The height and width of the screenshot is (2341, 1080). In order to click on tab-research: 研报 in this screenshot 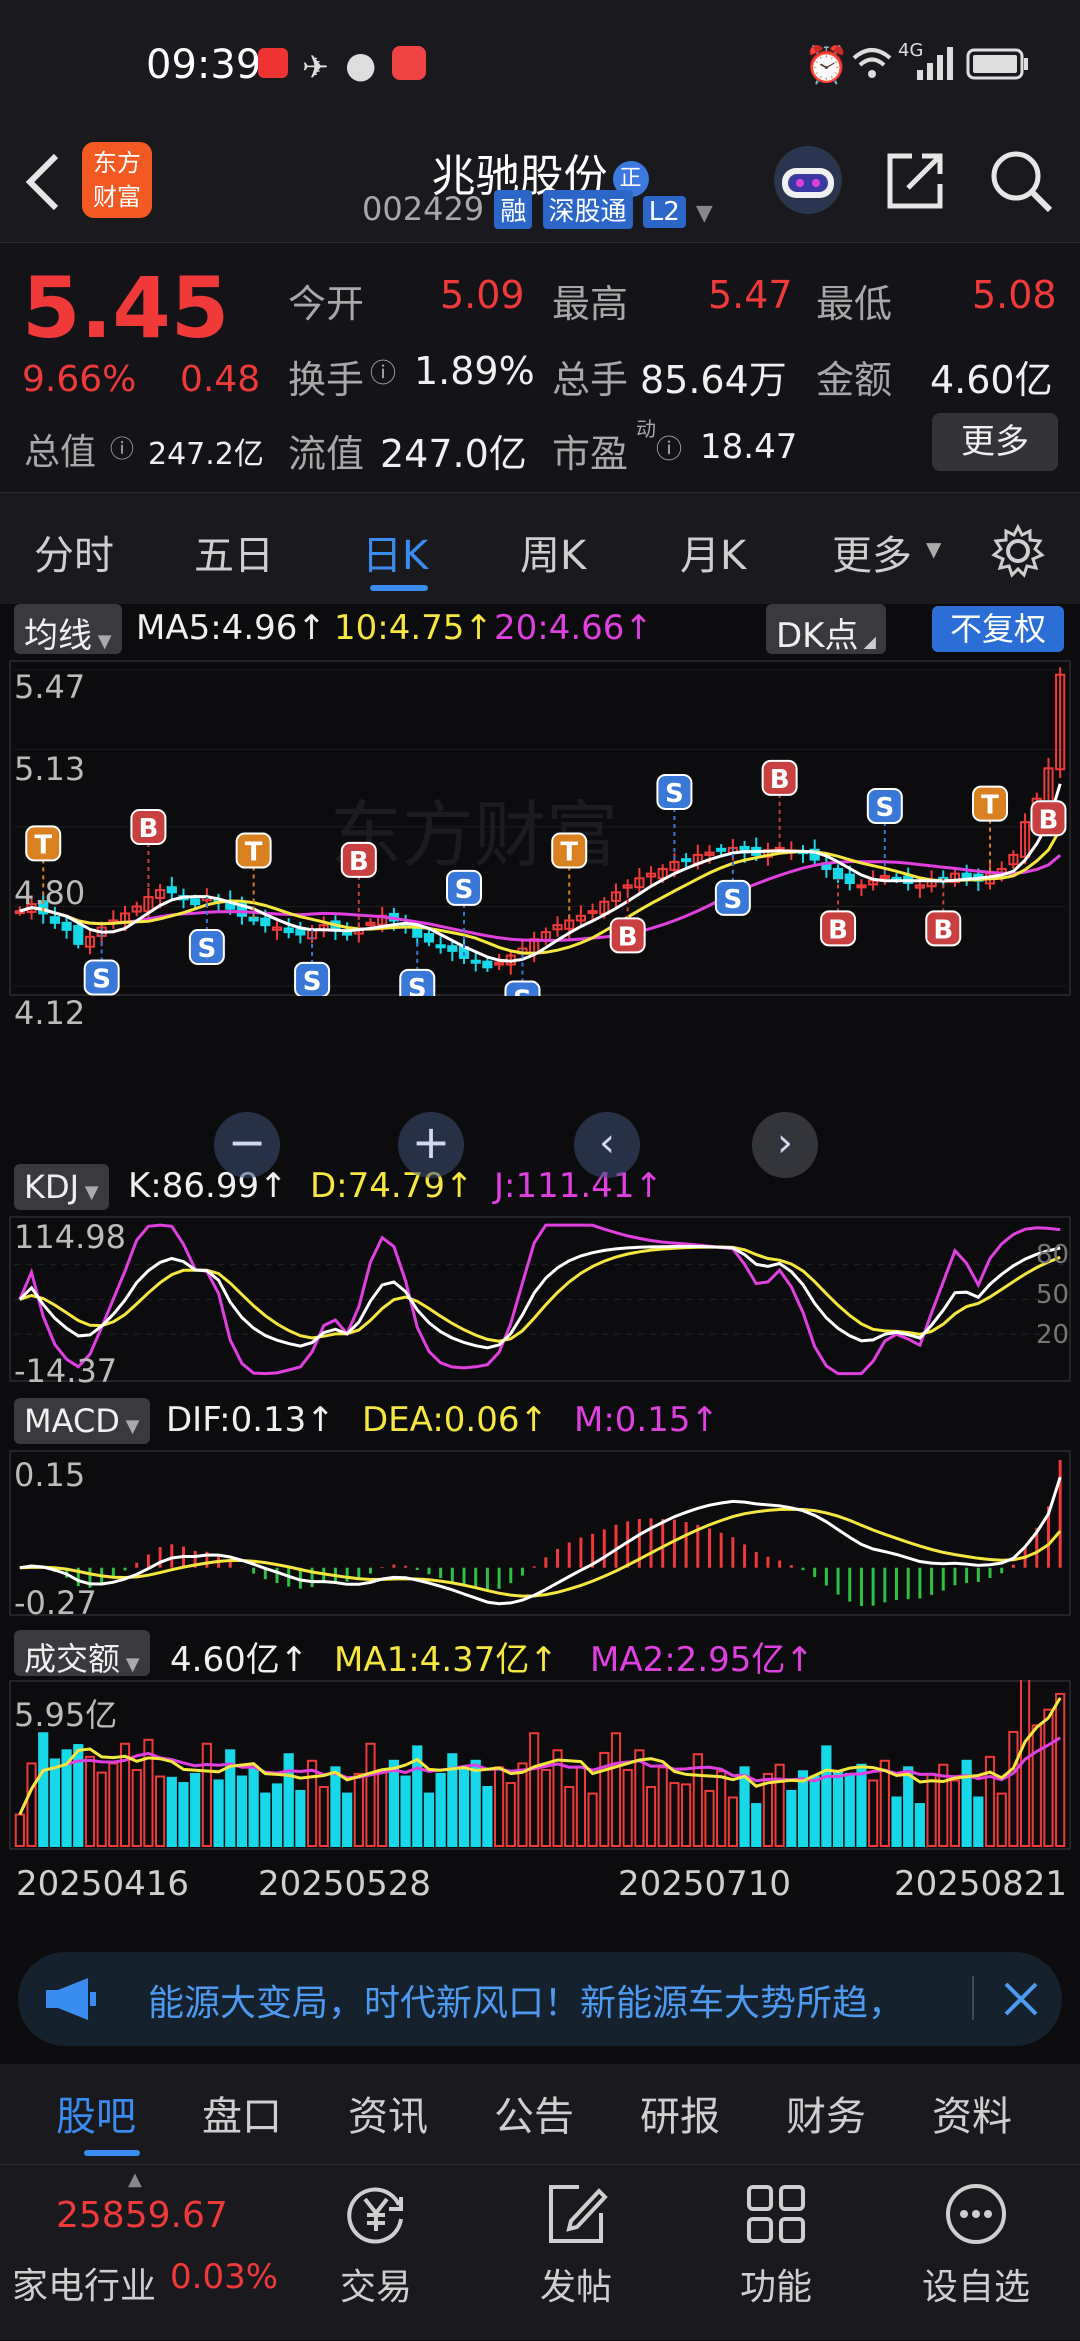, I will do `click(680, 2113)`.